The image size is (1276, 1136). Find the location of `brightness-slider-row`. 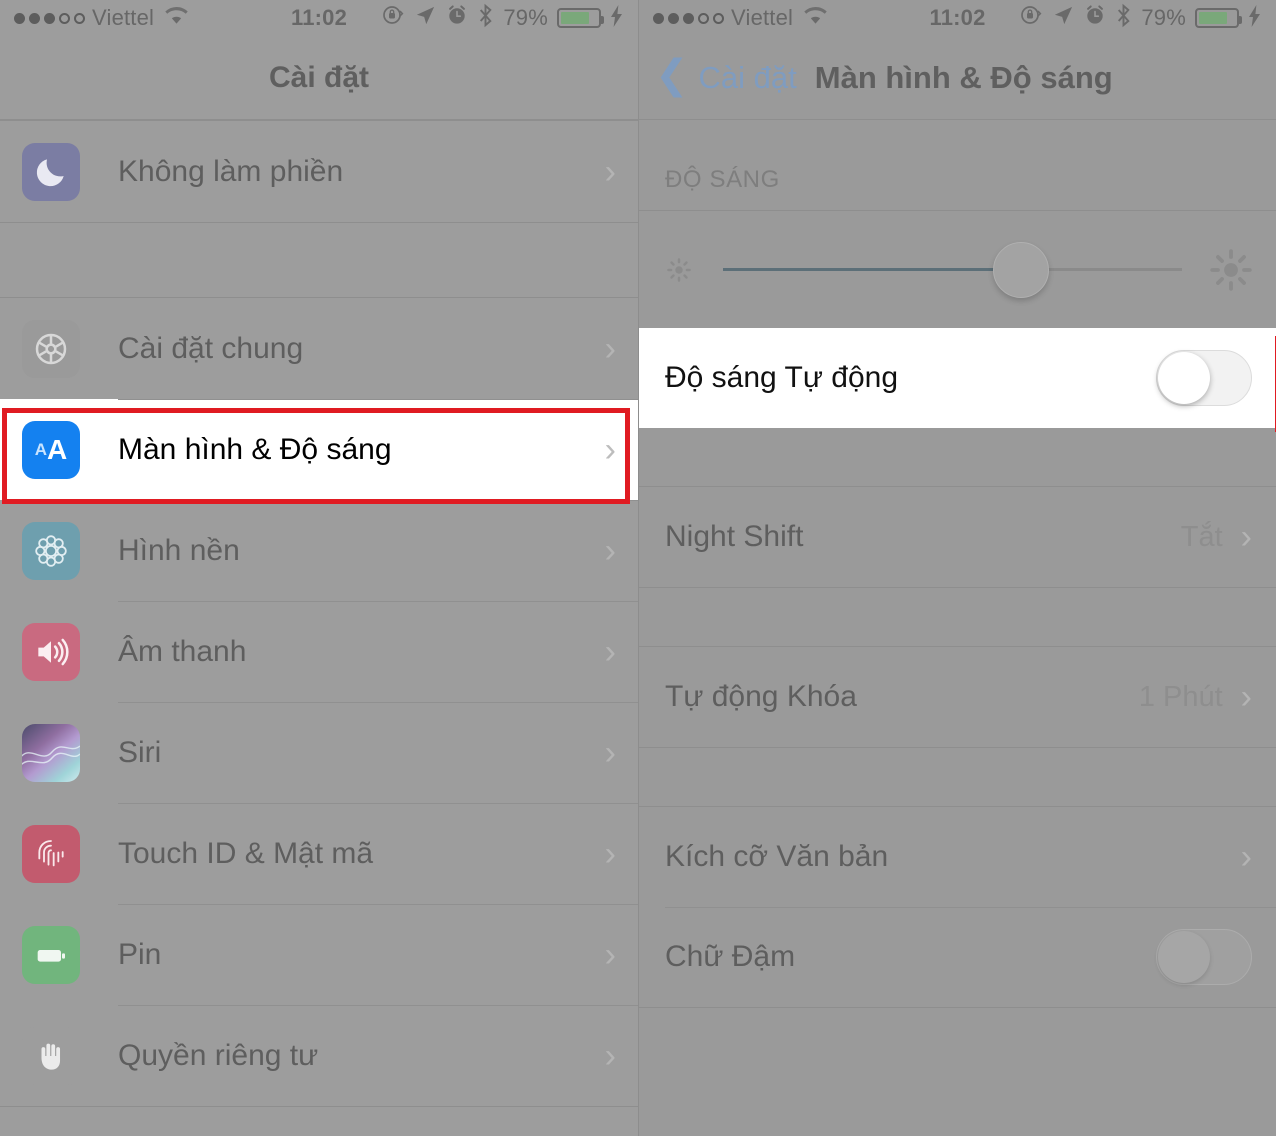

brightness-slider-row is located at coordinates (957, 269).